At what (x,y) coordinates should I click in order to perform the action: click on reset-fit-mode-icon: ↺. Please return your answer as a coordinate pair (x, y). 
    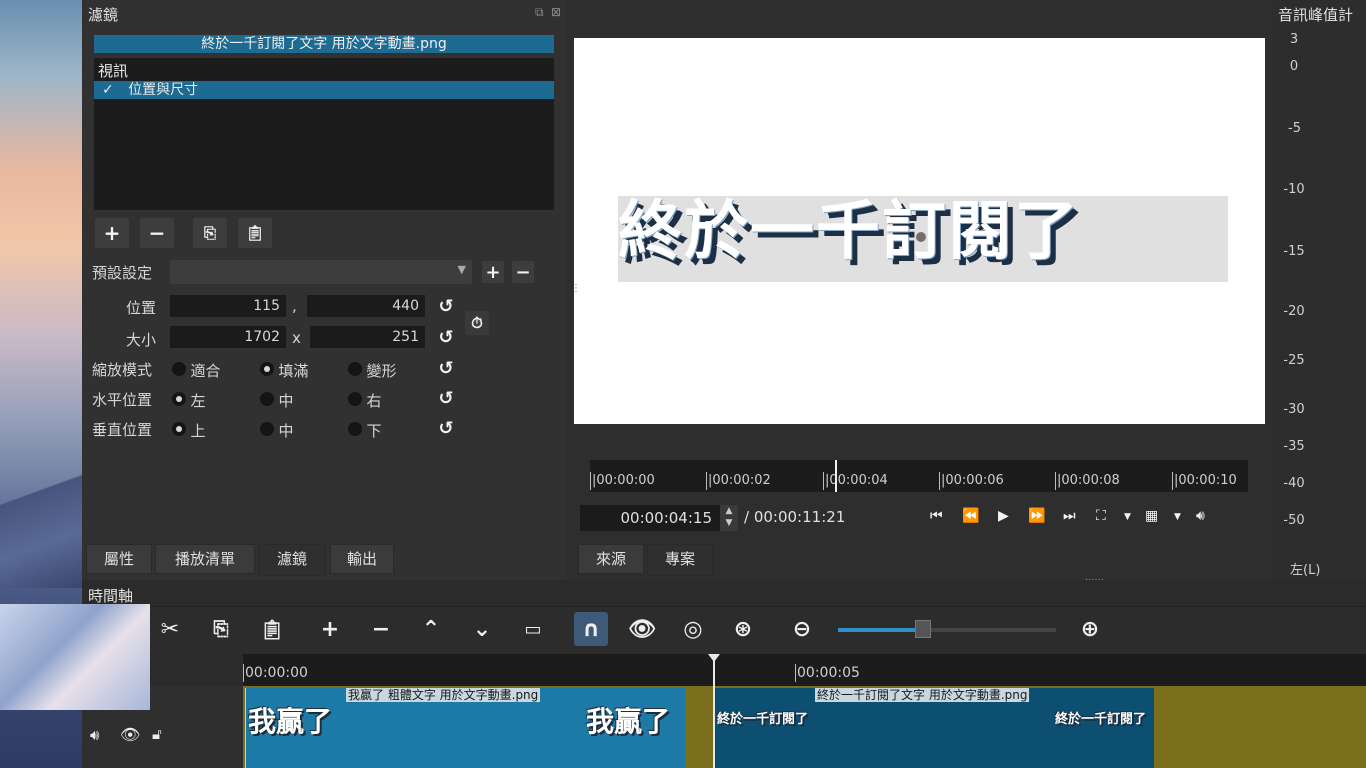
    Looking at the image, I should click on (446, 368).